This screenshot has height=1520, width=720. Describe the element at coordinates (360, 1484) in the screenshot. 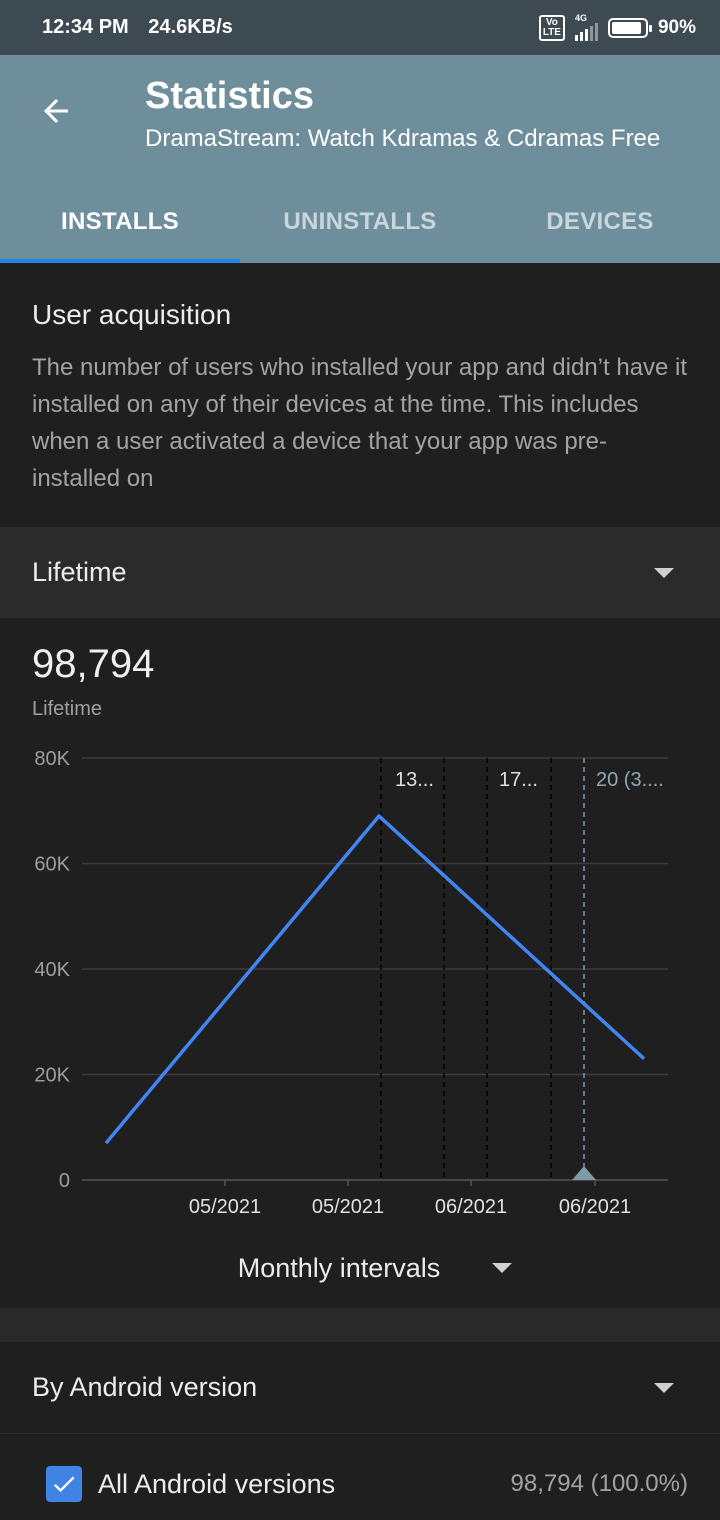

I see `list-item: All Android versions 98,794 (100.0%)` at that location.